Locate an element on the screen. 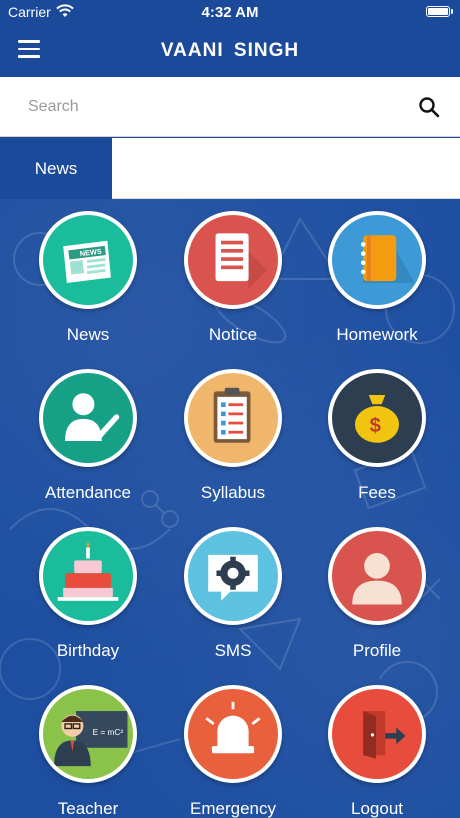  search-bar is located at coordinates (230, 107).